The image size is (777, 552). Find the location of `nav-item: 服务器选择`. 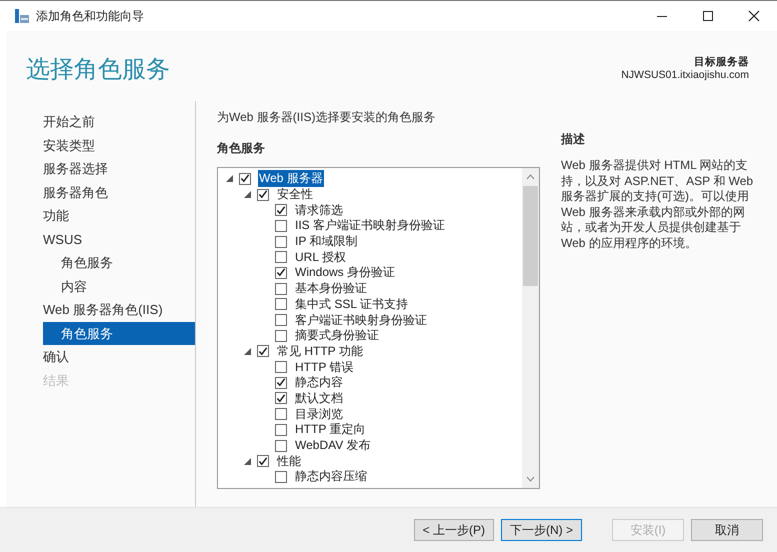

nav-item: 服务器选择 is located at coordinates (119, 168).